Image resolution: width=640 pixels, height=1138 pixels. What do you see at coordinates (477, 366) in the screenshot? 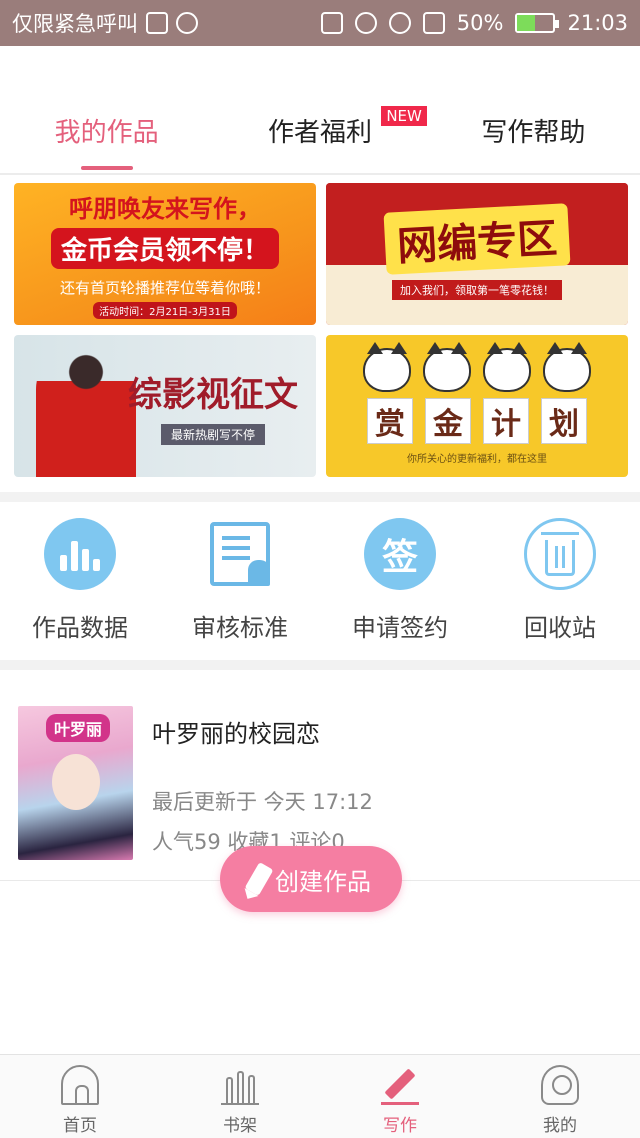
I see `cat-illustrations` at bounding box center [477, 366].